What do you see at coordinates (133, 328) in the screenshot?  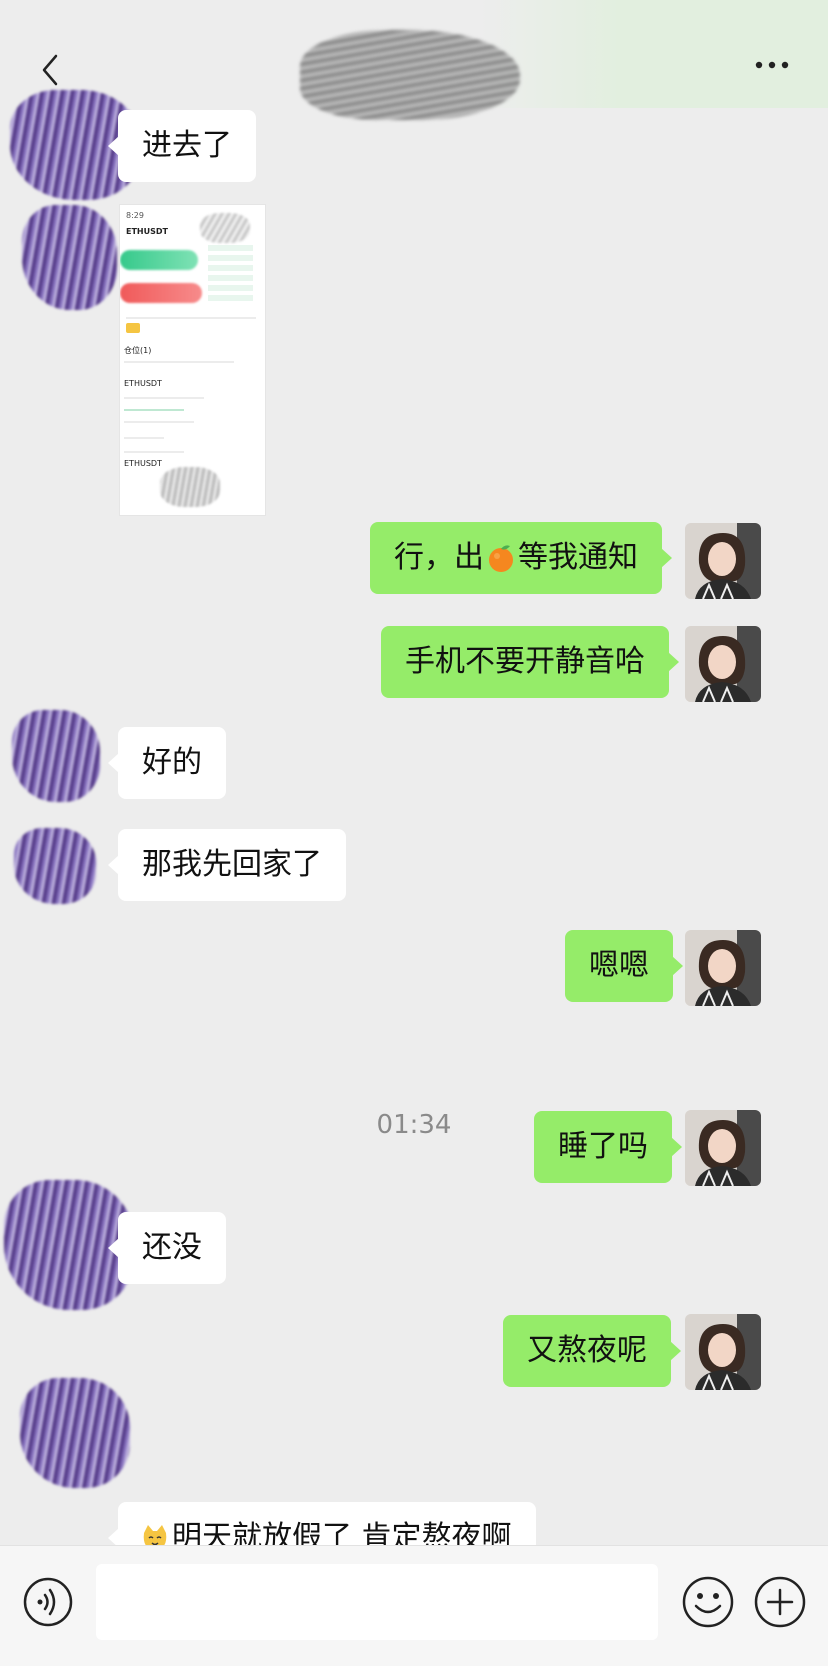 I see `banner-icon` at bounding box center [133, 328].